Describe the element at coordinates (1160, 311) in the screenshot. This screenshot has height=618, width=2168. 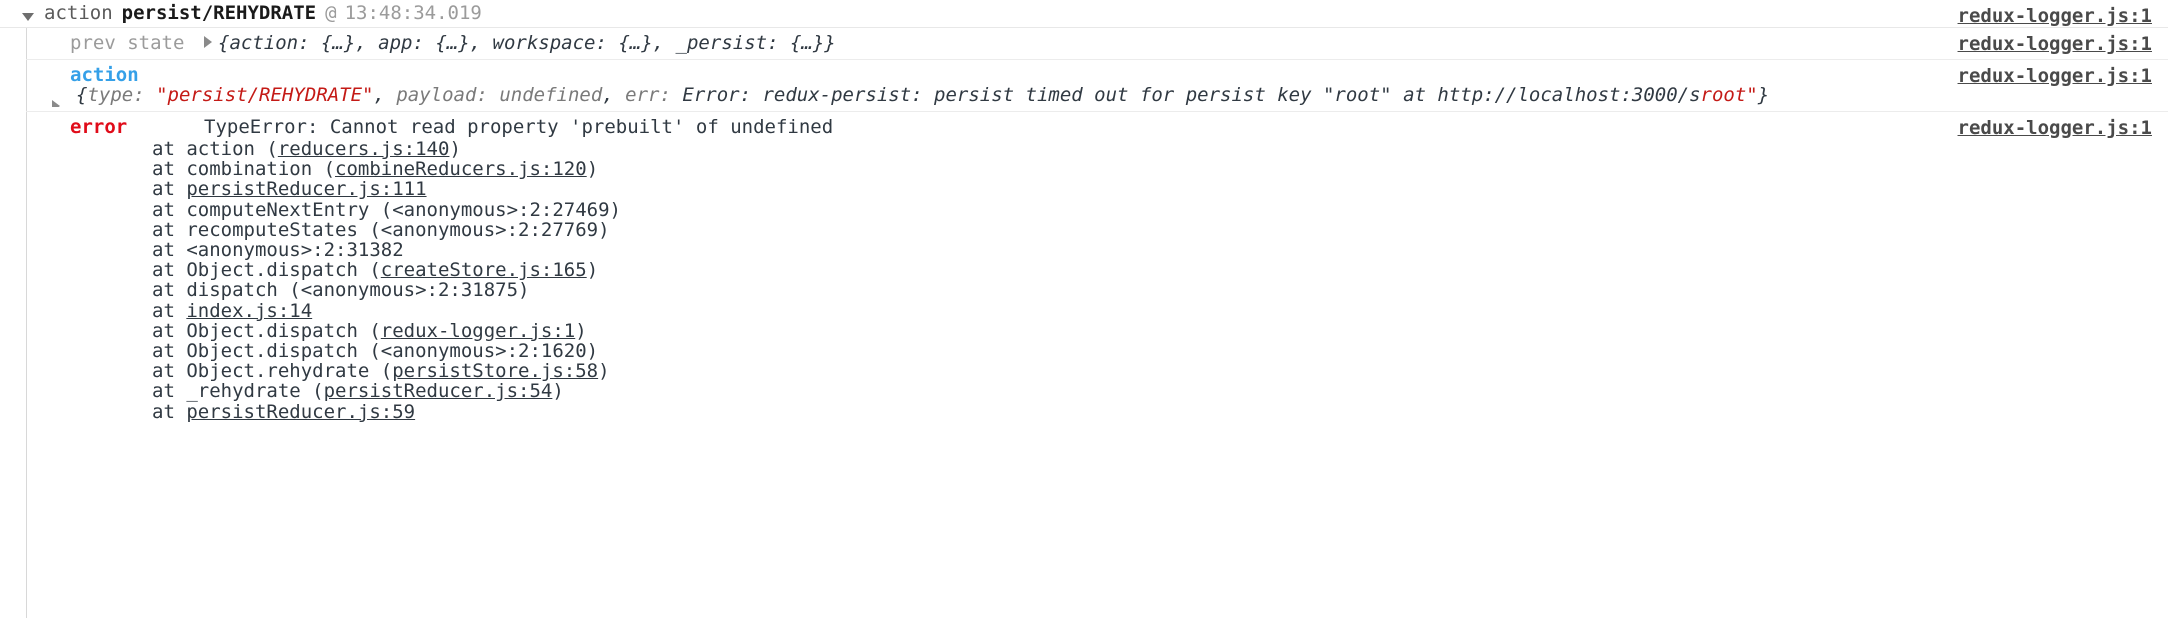
I see `stack-frame: at index.js:14` at that location.